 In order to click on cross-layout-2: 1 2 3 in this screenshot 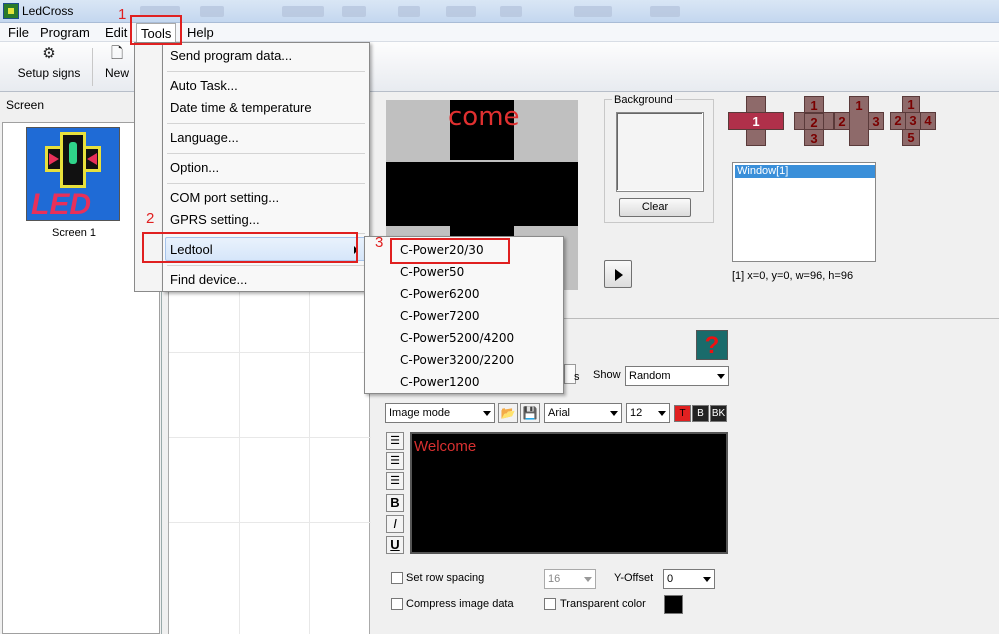, I will do `click(814, 121)`.